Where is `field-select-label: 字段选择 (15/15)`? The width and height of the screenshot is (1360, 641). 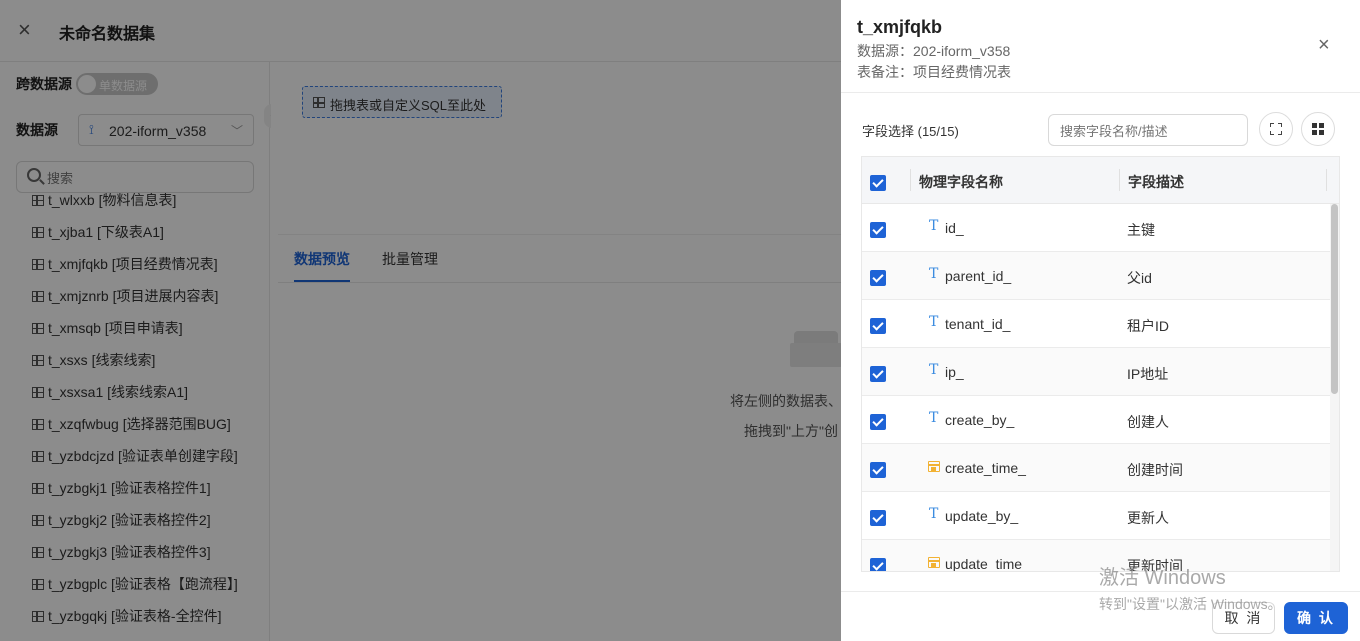 field-select-label: 字段选择 (15/15) is located at coordinates (910, 131).